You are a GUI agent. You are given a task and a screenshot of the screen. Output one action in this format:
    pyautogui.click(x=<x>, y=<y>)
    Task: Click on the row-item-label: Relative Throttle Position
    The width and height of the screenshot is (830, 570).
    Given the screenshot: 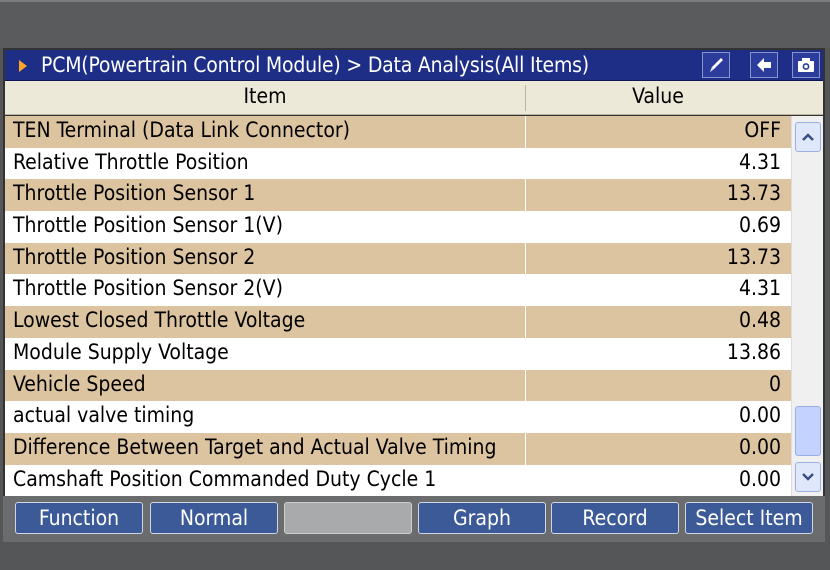 What is the action you would take?
    pyautogui.click(x=131, y=161)
    